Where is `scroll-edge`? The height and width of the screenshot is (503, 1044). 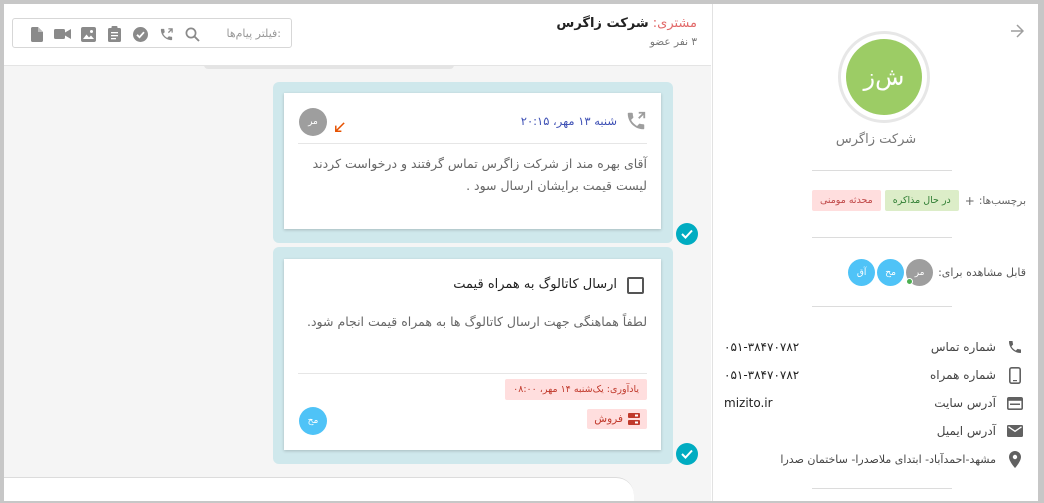
scroll-edge is located at coordinates (329, 67).